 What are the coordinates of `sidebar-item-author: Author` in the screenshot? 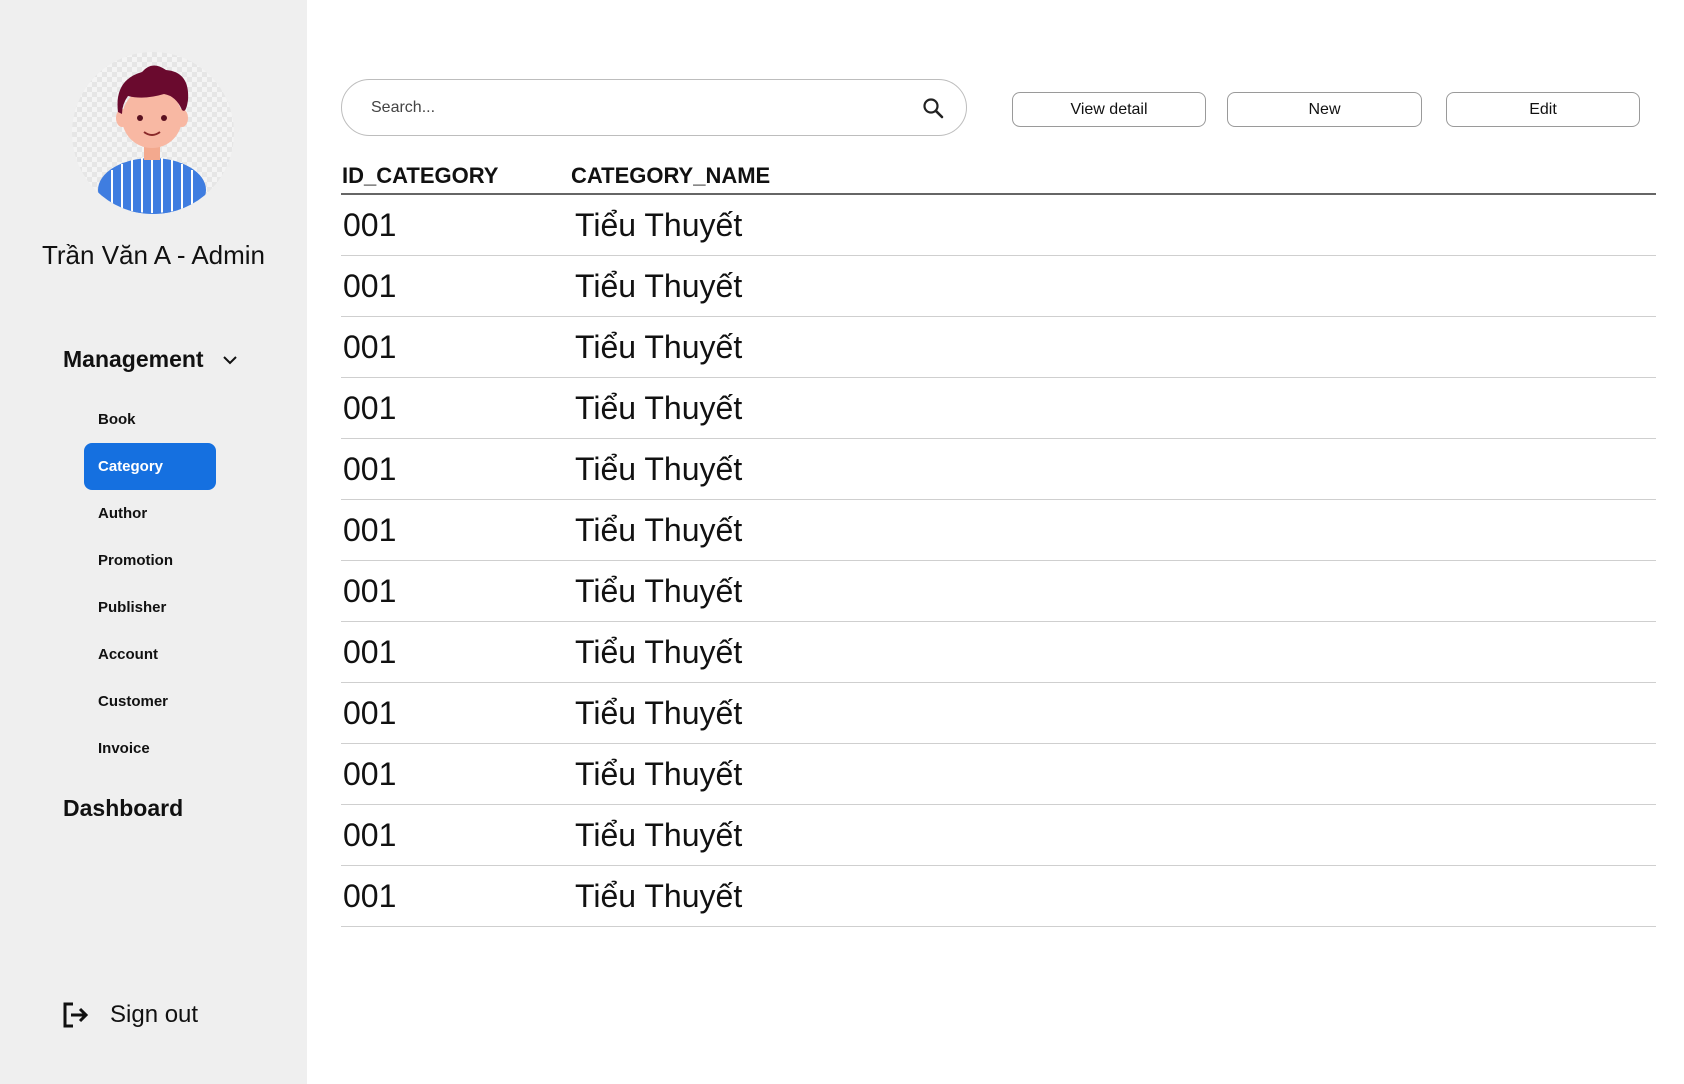 It's located at (150, 513).